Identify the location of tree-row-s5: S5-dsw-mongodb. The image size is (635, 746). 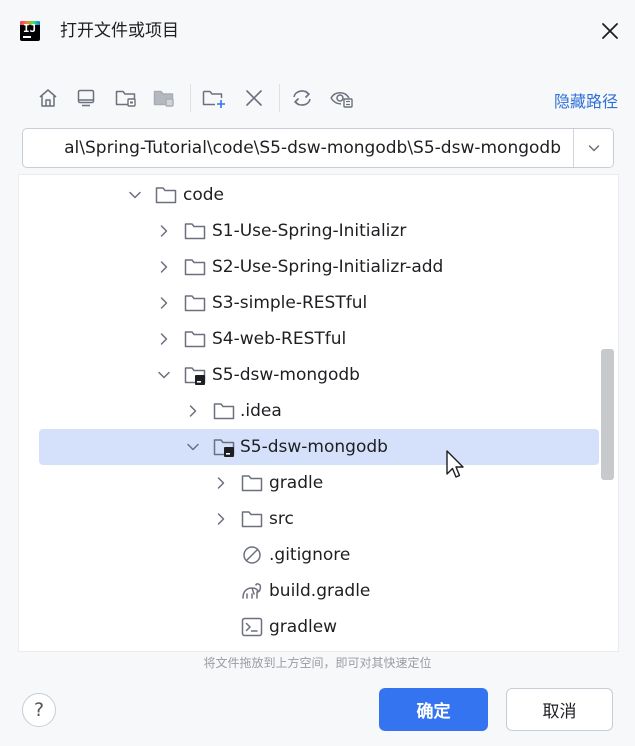
(309, 375).